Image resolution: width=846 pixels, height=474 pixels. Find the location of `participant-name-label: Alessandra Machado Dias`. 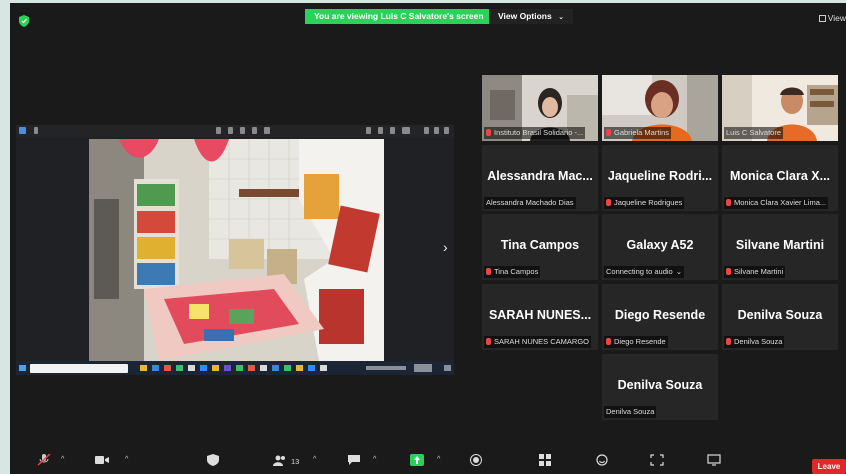

participant-name-label: Alessandra Machado Dias is located at coordinates (530, 203).